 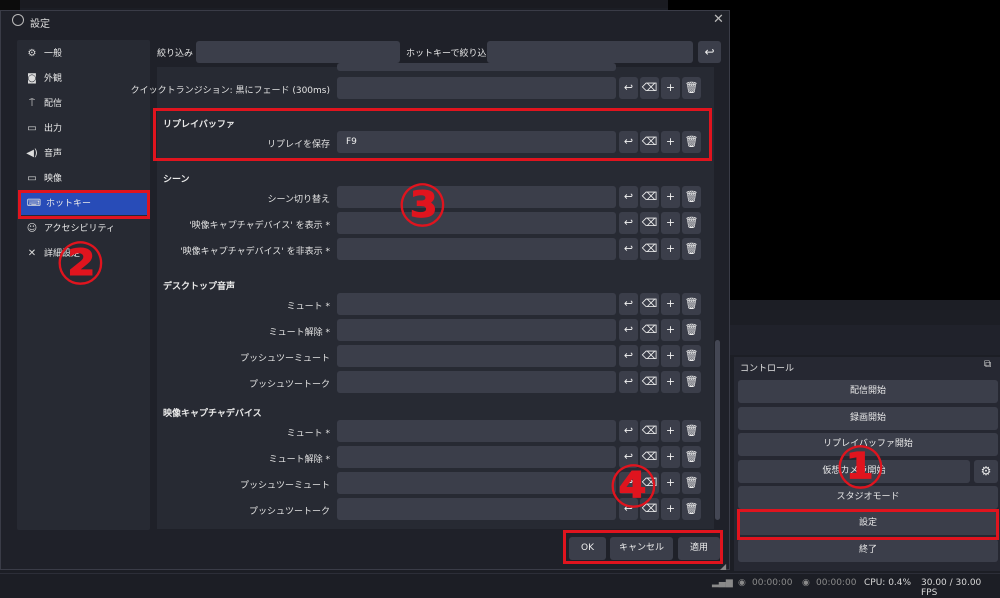 What do you see at coordinates (298, 52) in the screenshot?
I see `filter-input` at bounding box center [298, 52].